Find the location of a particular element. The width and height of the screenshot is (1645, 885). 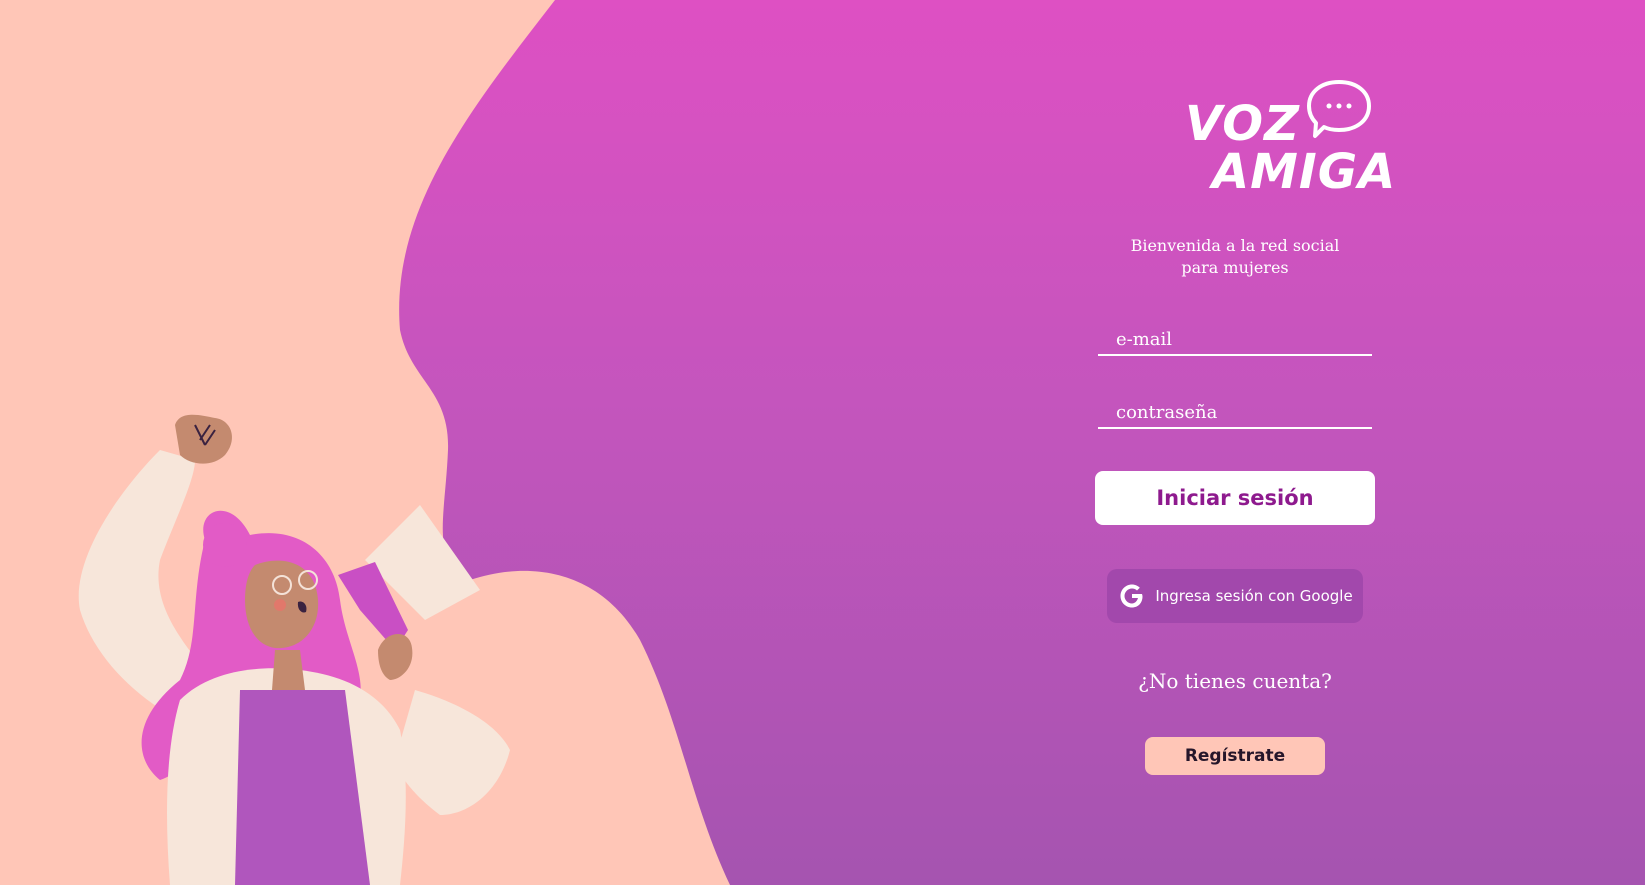

logo-amiga: AMIGA is located at coordinates (1304, 172).